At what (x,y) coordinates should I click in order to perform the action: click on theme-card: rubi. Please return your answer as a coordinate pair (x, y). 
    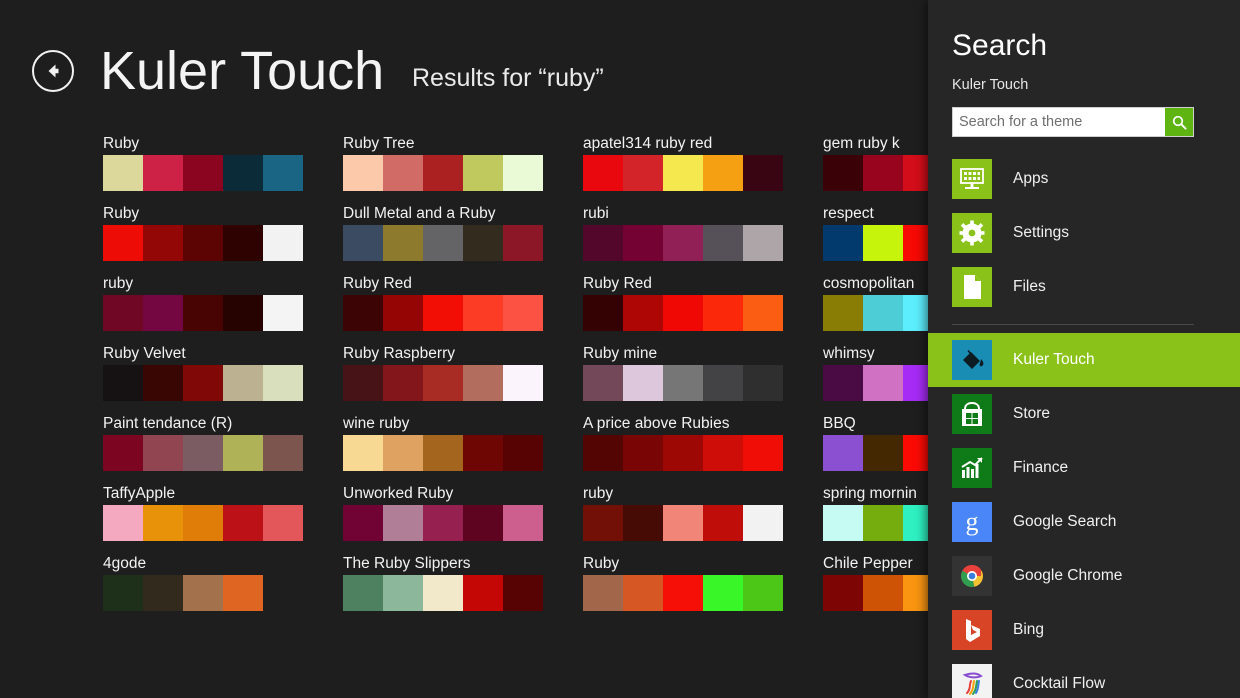
    Looking at the image, I should click on (683, 232).